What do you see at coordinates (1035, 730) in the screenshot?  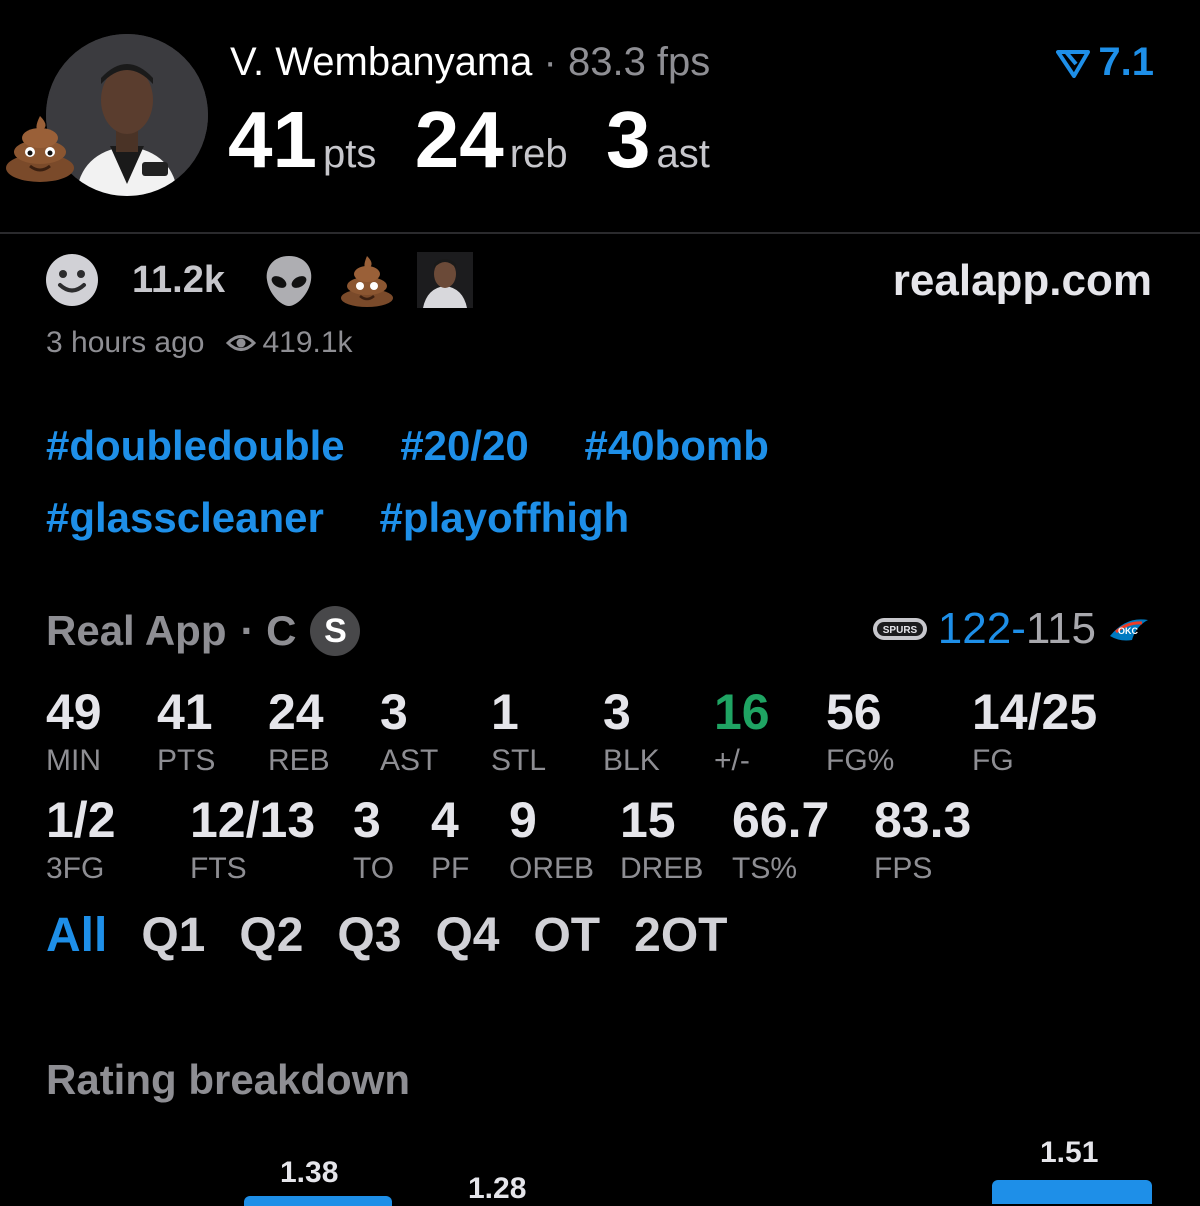 I see `stat-fg: 14/25 FG` at bounding box center [1035, 730].